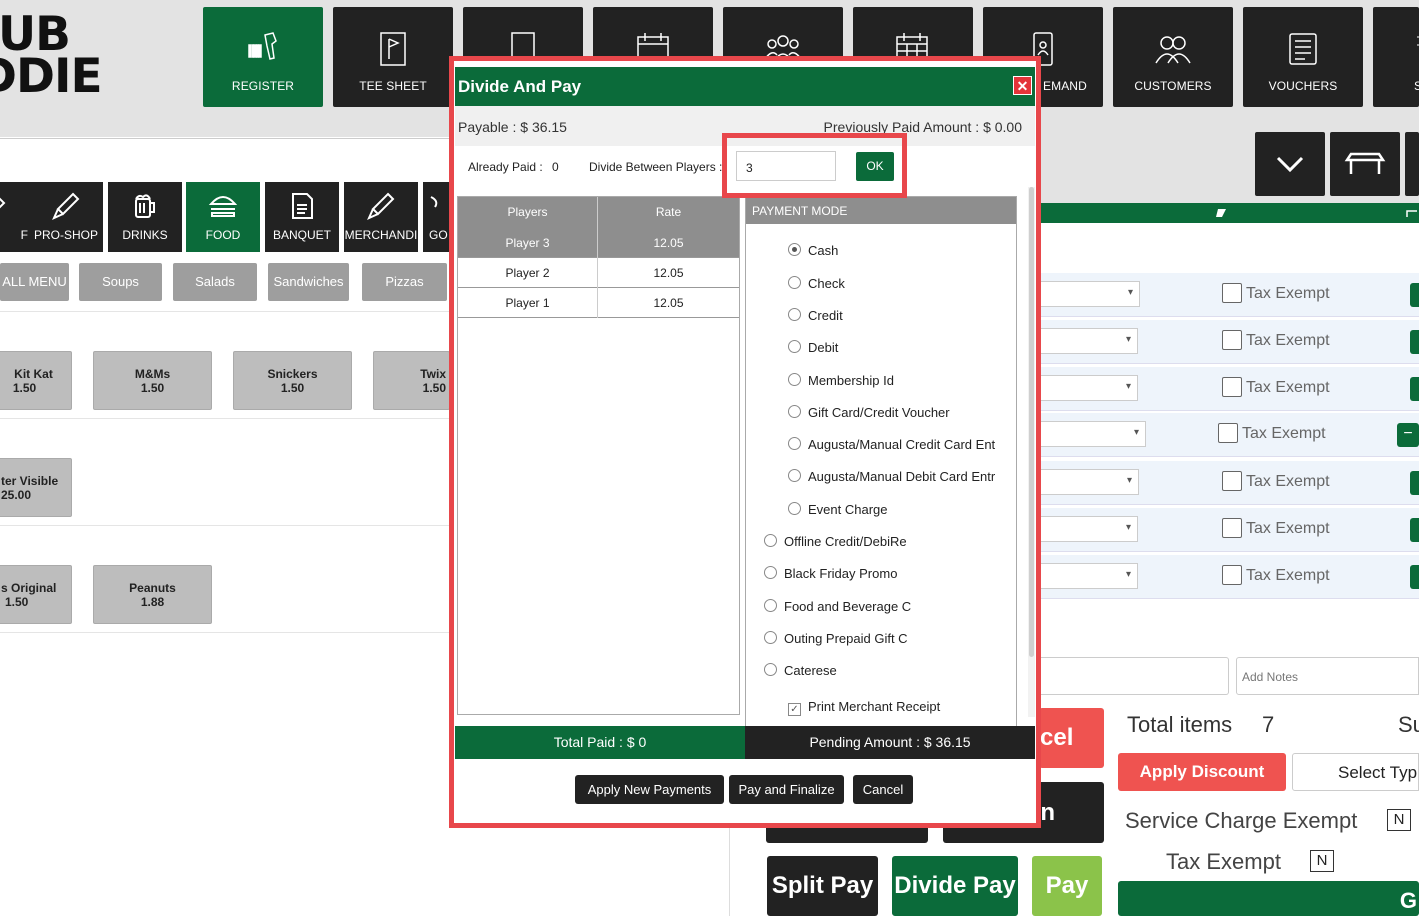 Image resolution: width=1419 pixels, height=916 pixels. What do you see at coordinates (1412, 164) in the screenshot?
I see `more-toolbar-button` at bounding box center [1412, 164].